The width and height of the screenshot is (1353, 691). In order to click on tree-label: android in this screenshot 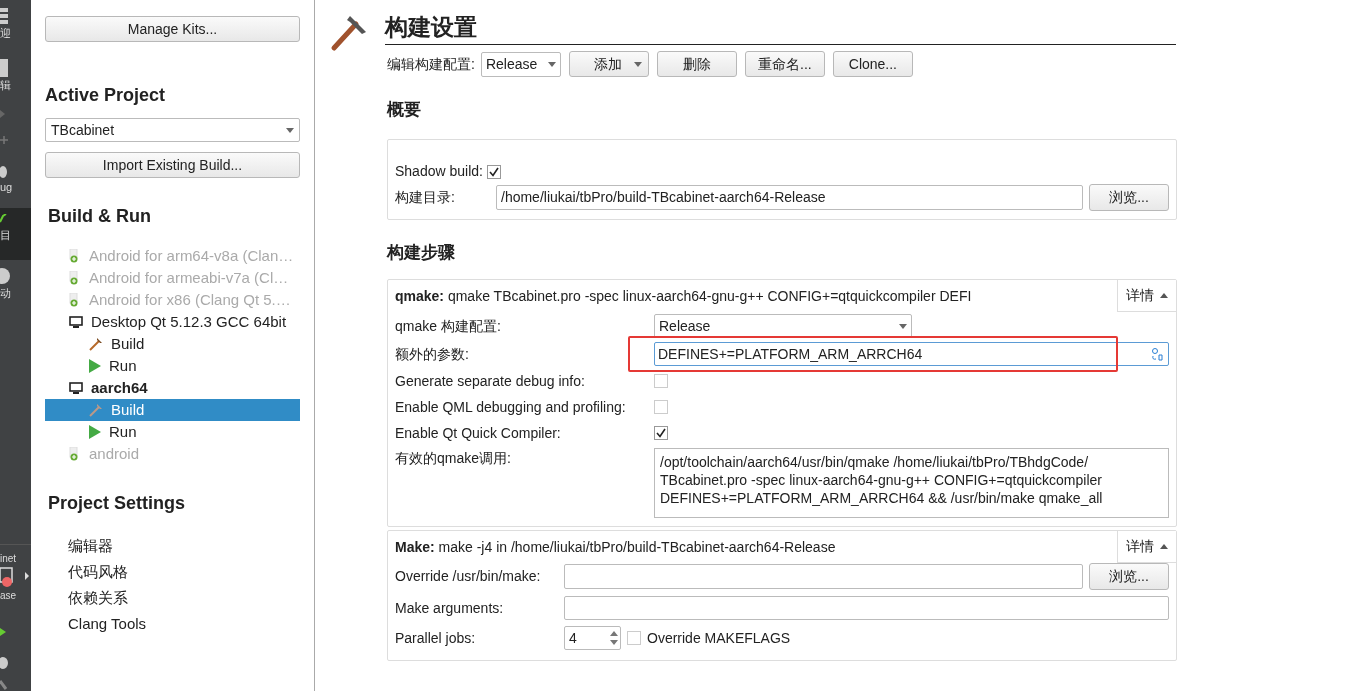, I will do `click(114, 453)`.